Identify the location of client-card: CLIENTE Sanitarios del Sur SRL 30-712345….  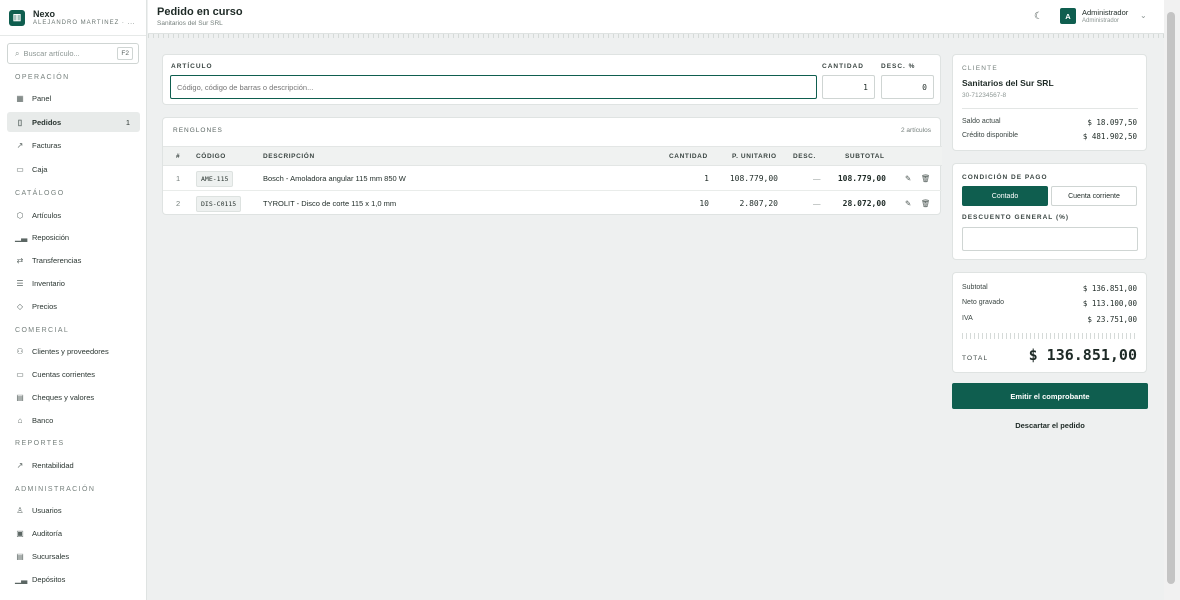
(1049, 102).